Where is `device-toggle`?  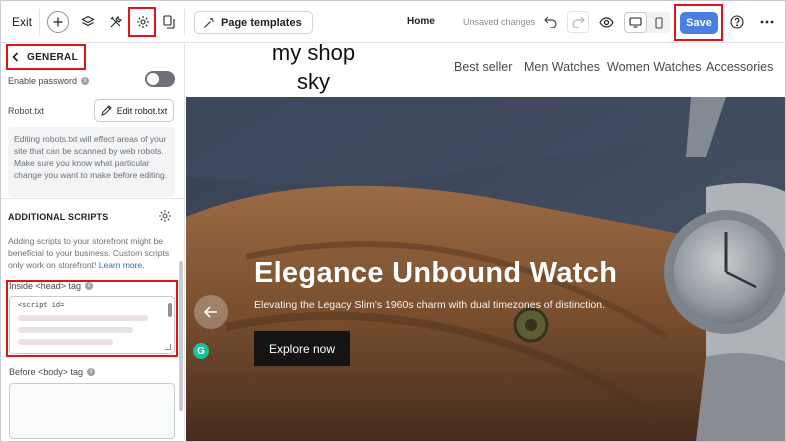
device-toggle is located at coordinates (647, 22).